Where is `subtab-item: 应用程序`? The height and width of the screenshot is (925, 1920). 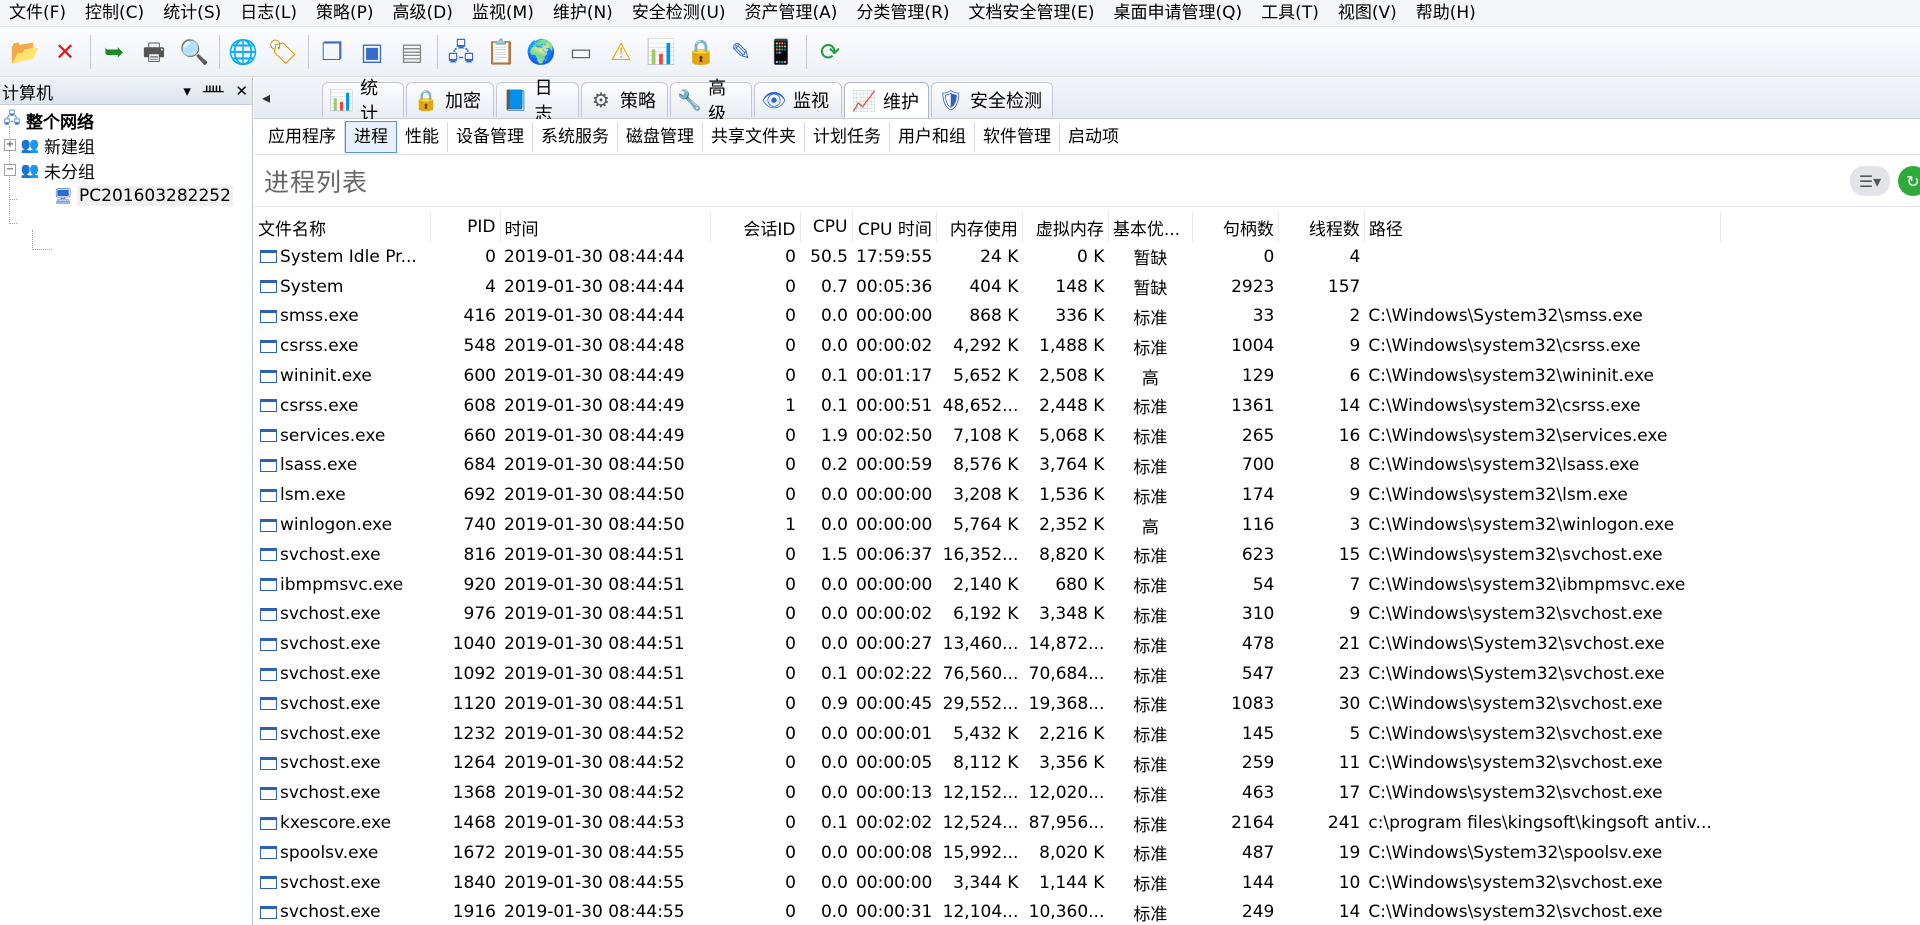
subtab-item: 应用程序 is located at coordinates (302, 136).